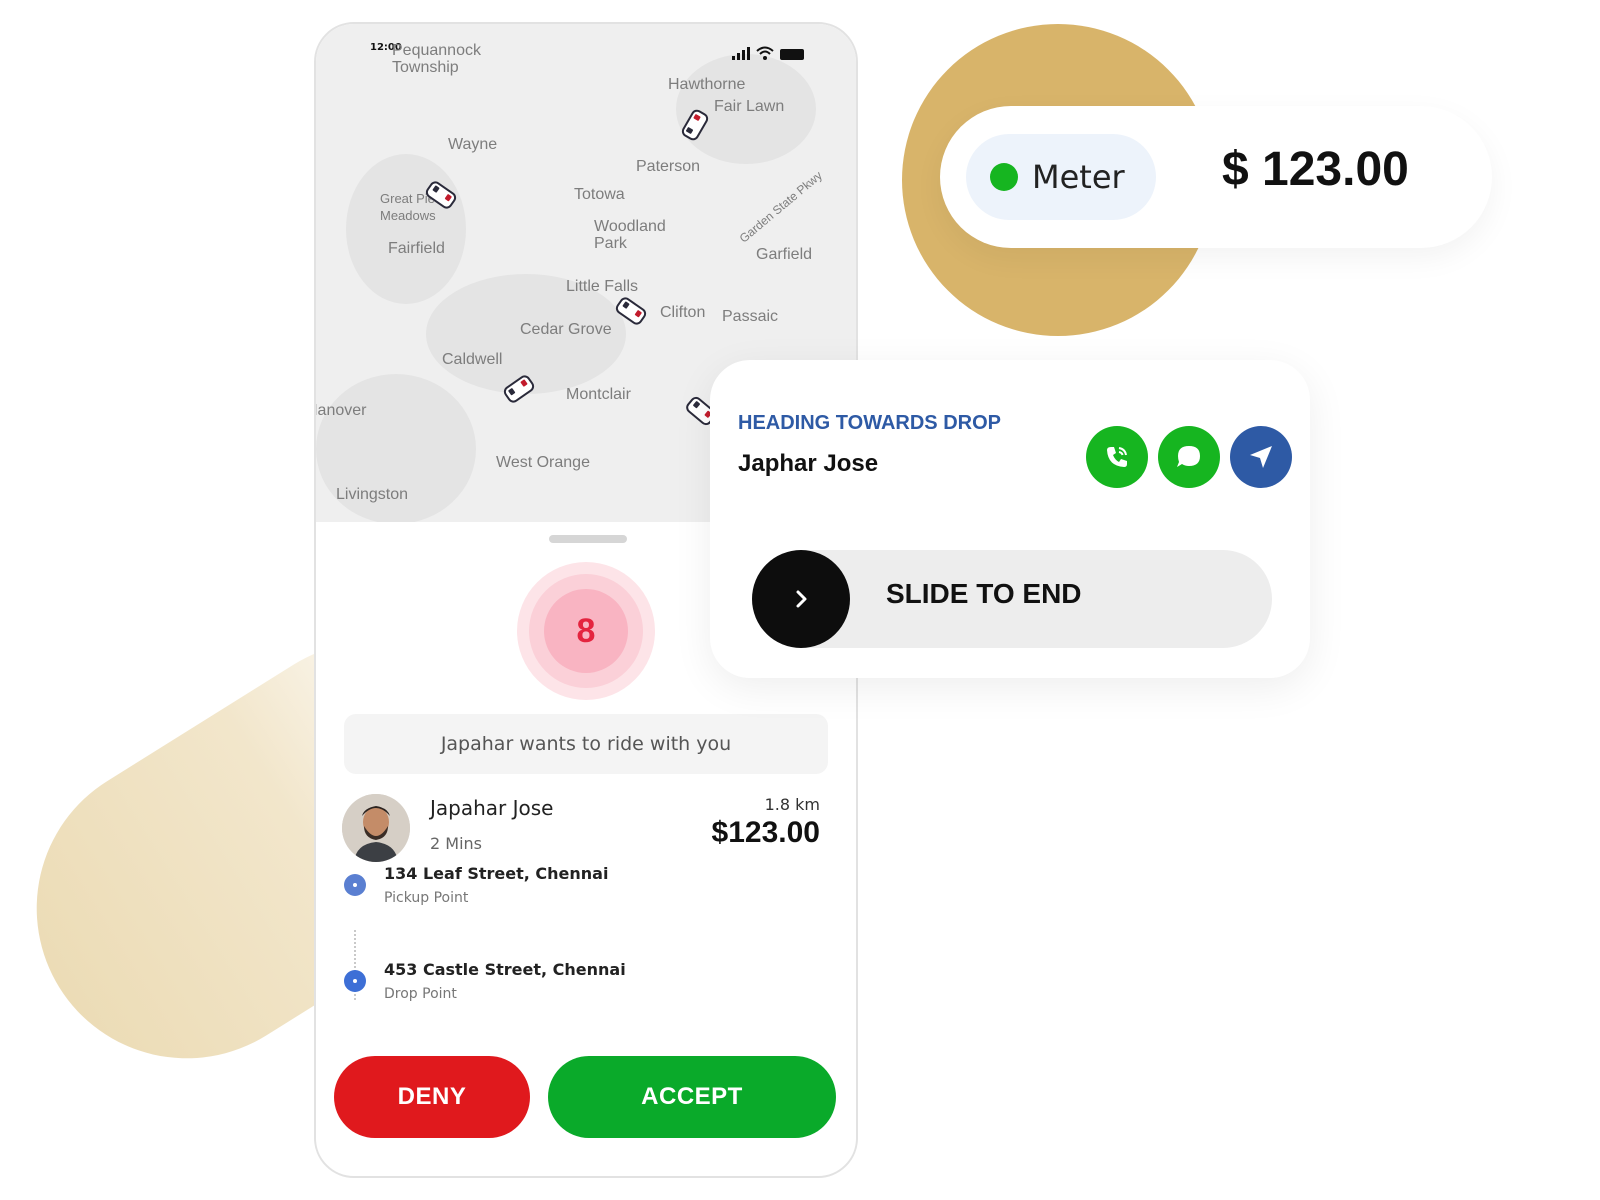 The height and width of the screenshot is (1200, 1600). I want to click on pickup-address: 134 Leaf Street, Chennai, so click(496, 873).